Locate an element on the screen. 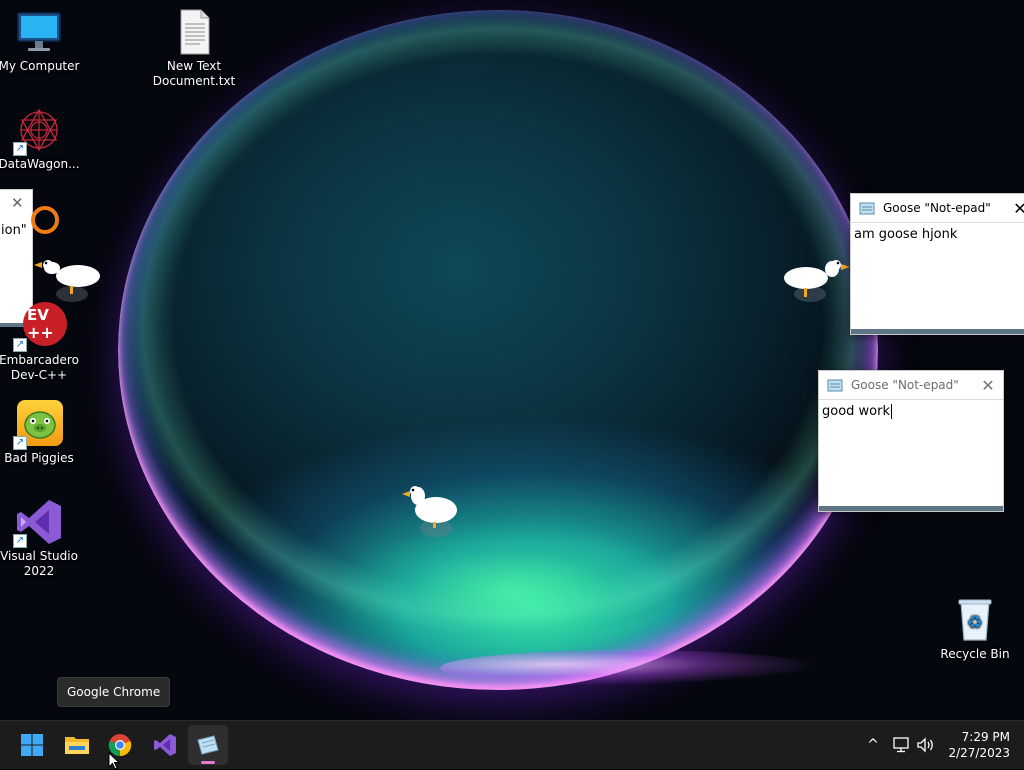 The width and height of the screenshot is (1024, 770). taskbar-visual-studio is located at coordinates (165, 745).